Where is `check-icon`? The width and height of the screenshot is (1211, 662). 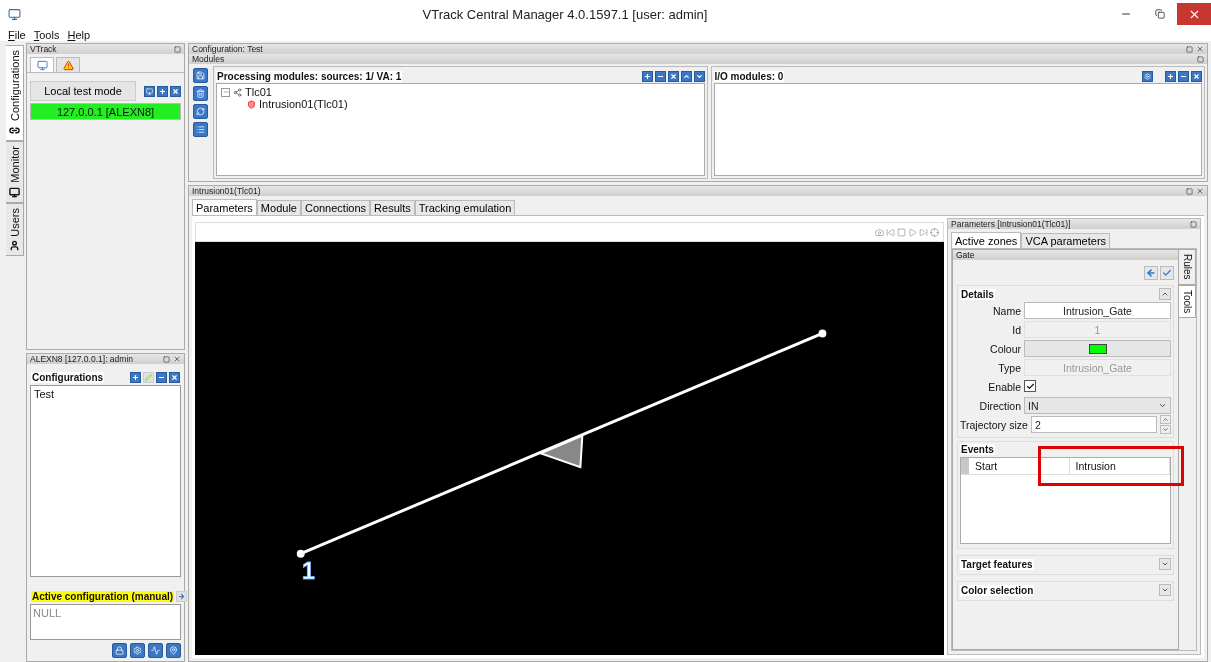 check-icon is located at coordinates (1167, 273).